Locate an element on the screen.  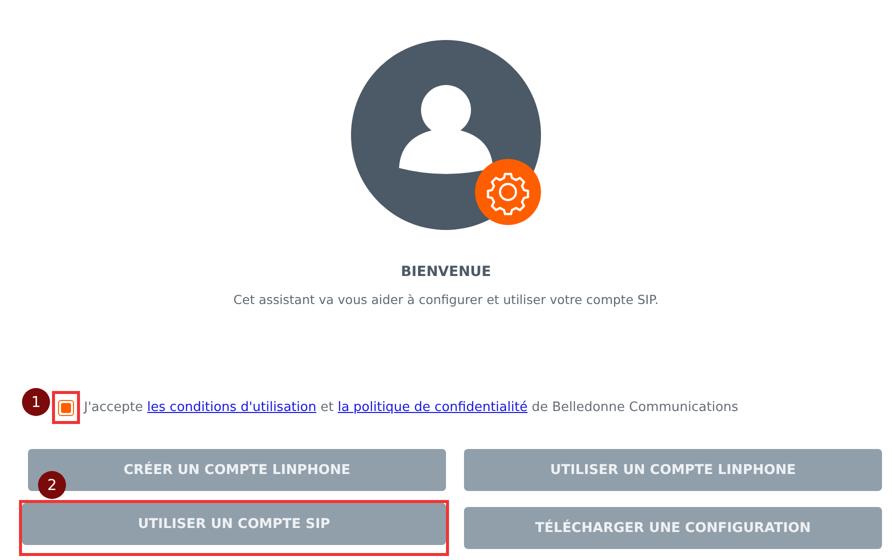
gear-icon is located at coordinates (508, 192).